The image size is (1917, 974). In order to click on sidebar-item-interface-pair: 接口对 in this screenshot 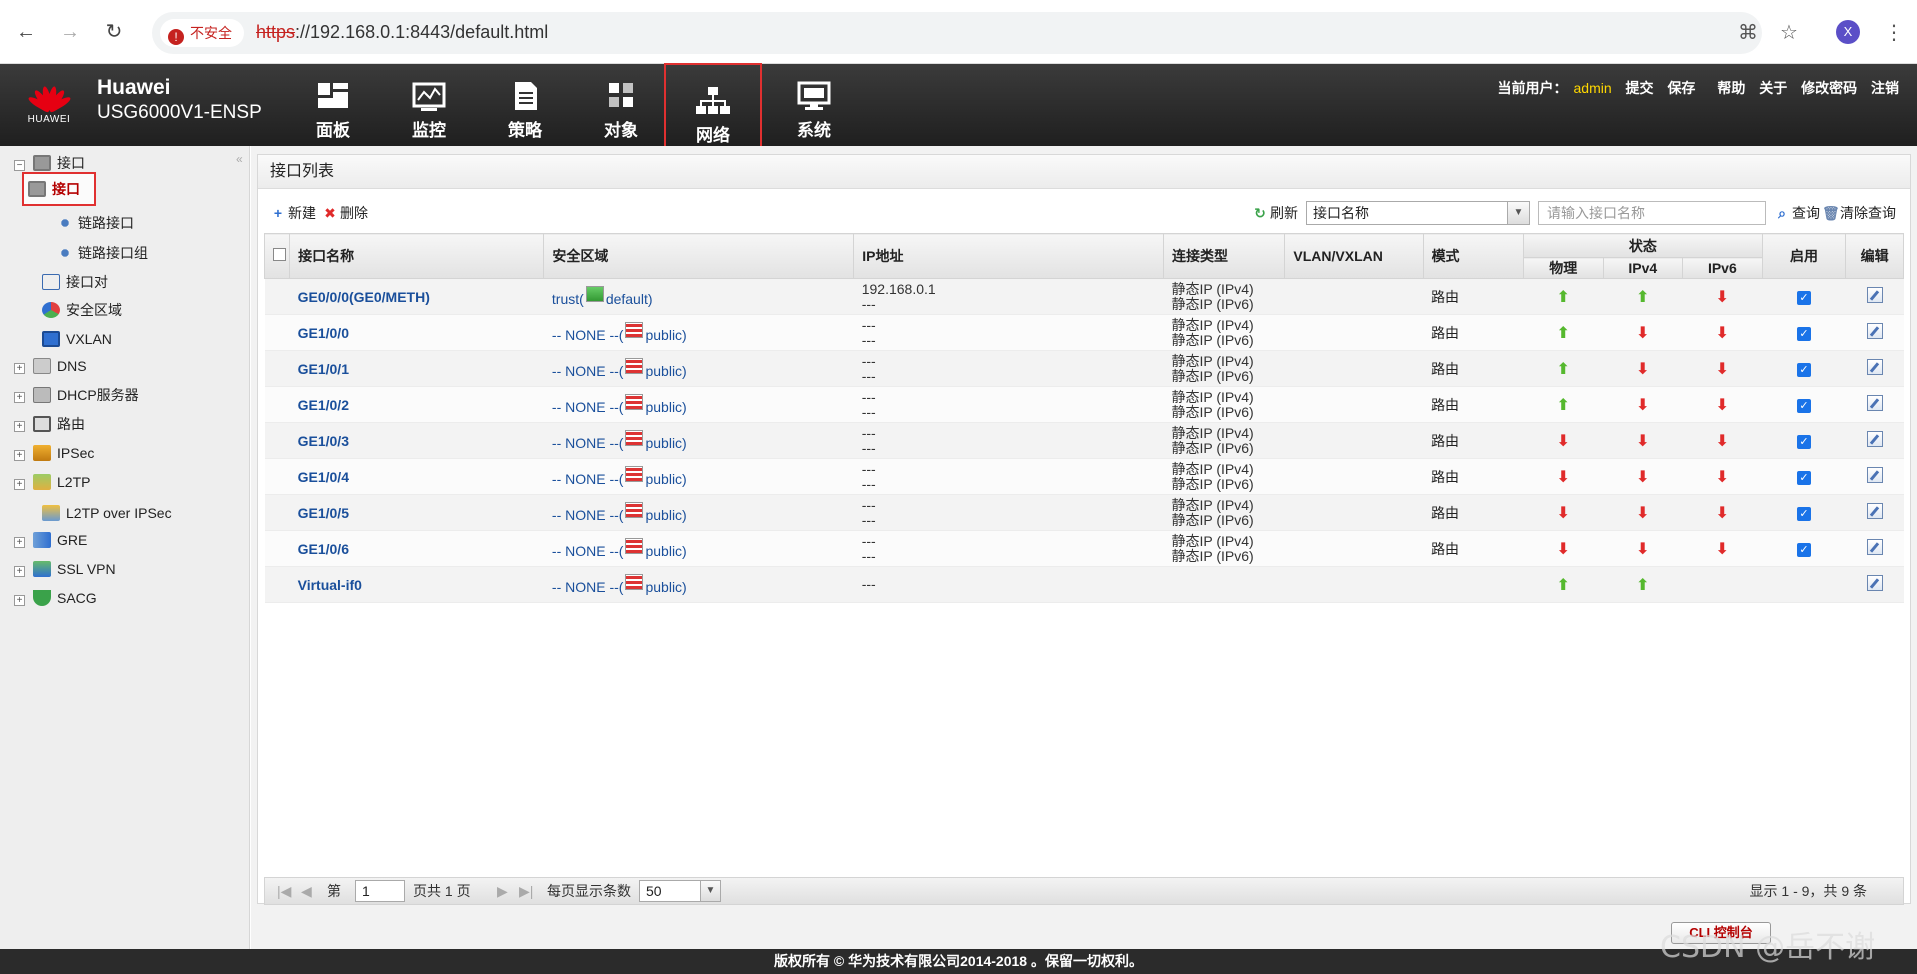, I will do `click(75, 282)`.